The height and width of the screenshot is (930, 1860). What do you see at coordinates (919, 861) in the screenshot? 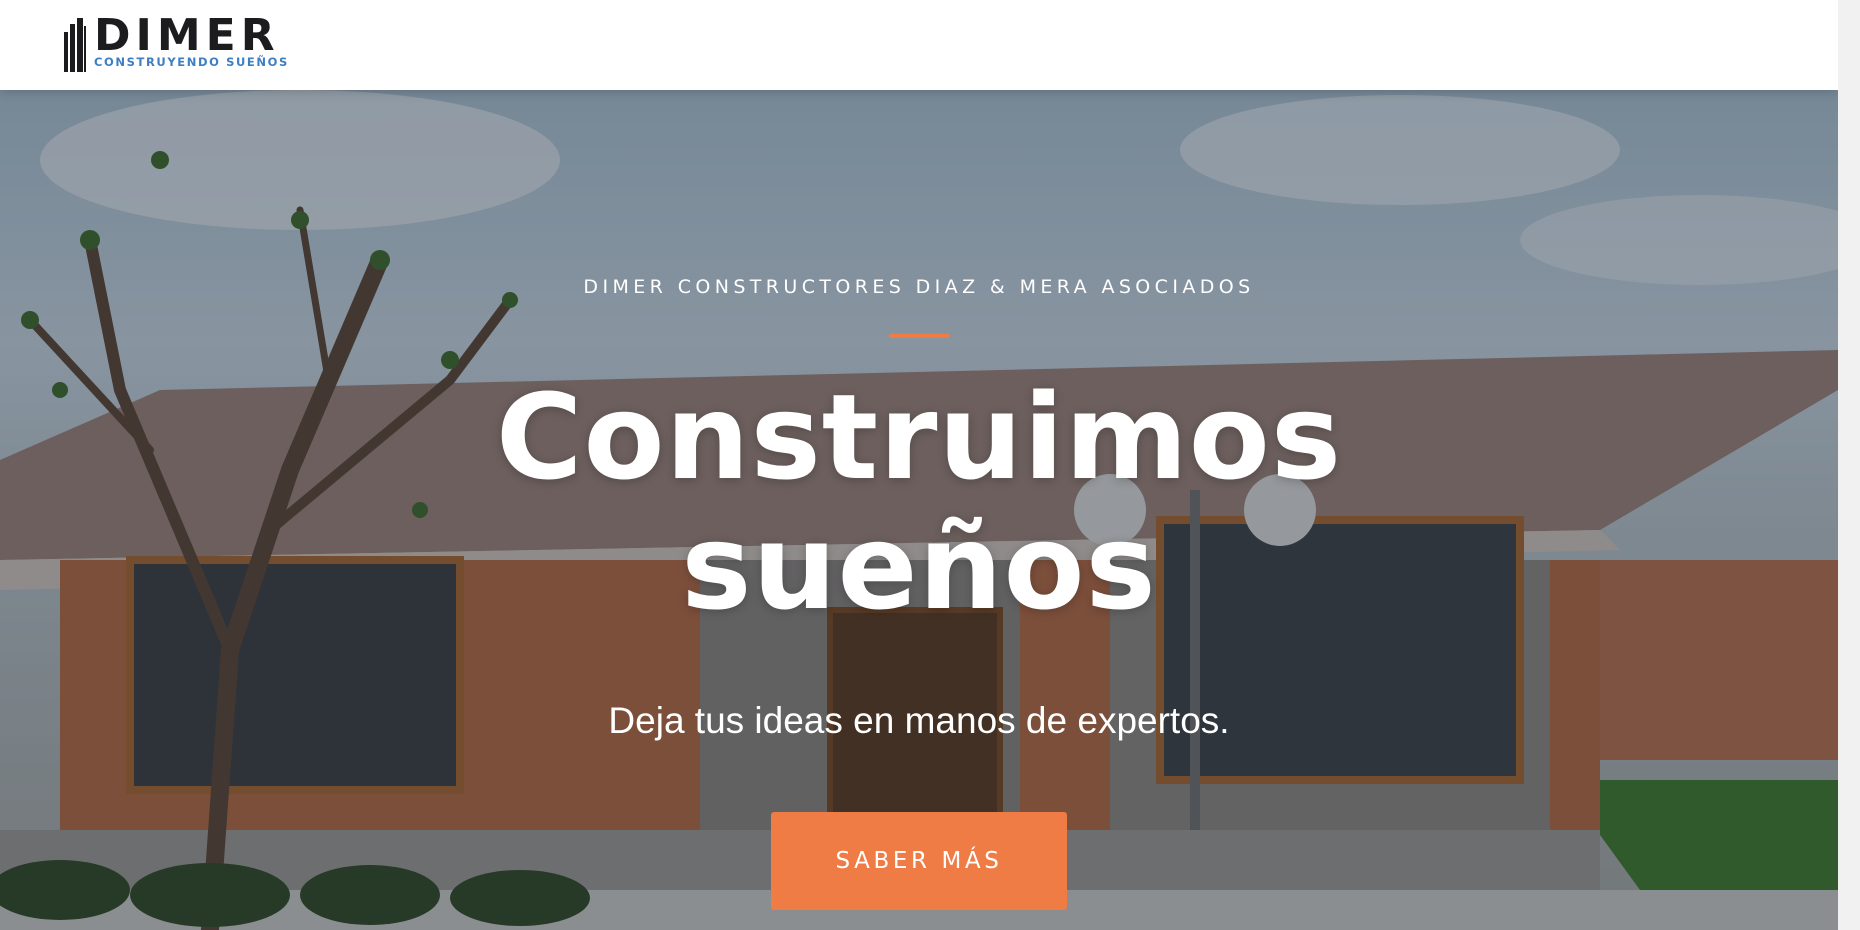
I see `saber-mas-button: SABER MÁS` at bounding box center [919, 861].